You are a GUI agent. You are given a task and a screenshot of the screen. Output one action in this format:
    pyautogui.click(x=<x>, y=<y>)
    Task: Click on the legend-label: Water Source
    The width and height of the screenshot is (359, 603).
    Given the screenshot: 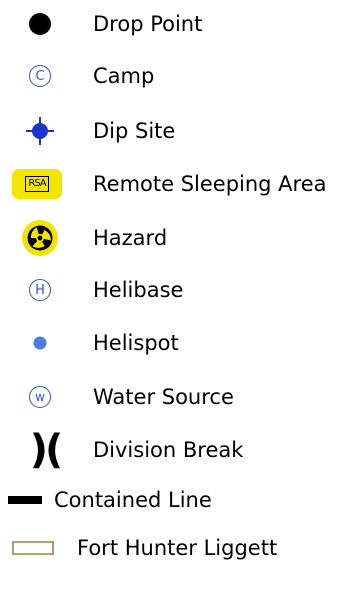 What is the action you would take?
    pyautogui.click(x=163, y=397)
    